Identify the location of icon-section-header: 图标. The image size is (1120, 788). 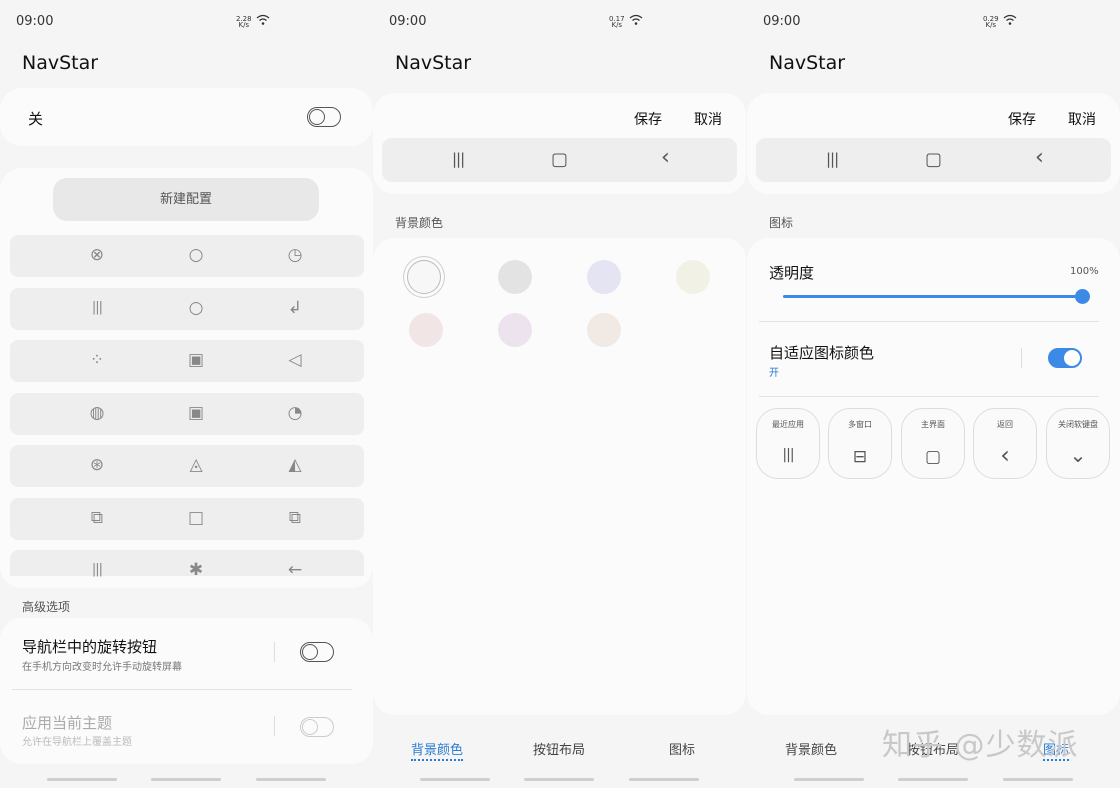
(781, 223).